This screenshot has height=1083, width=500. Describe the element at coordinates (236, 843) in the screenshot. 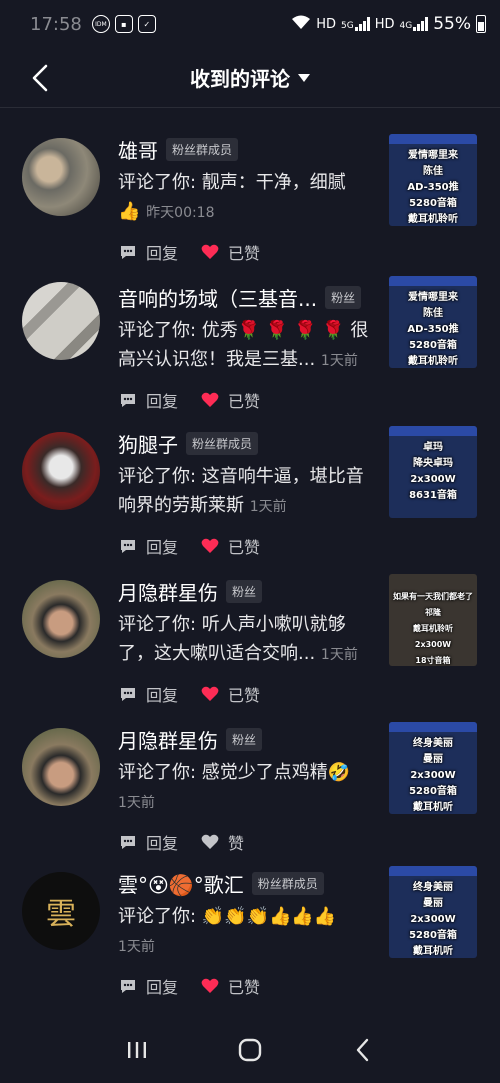

I see `like-label: 赞` at that location.